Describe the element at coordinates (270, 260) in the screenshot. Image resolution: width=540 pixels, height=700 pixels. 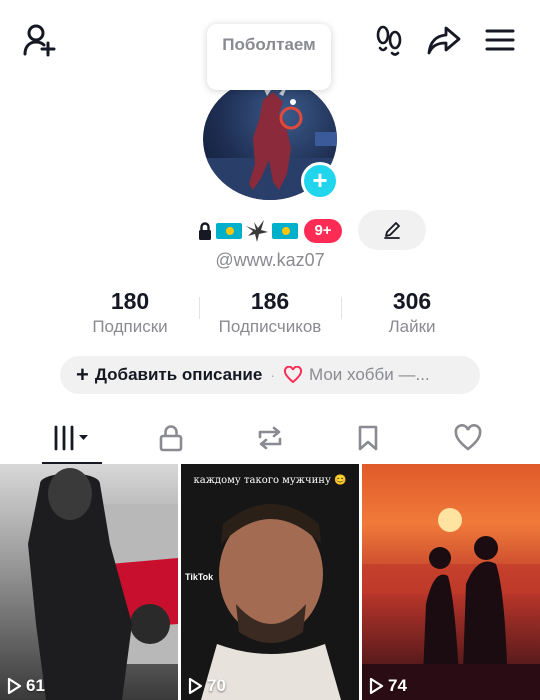
I see `username: @www.kaz07` at that location.